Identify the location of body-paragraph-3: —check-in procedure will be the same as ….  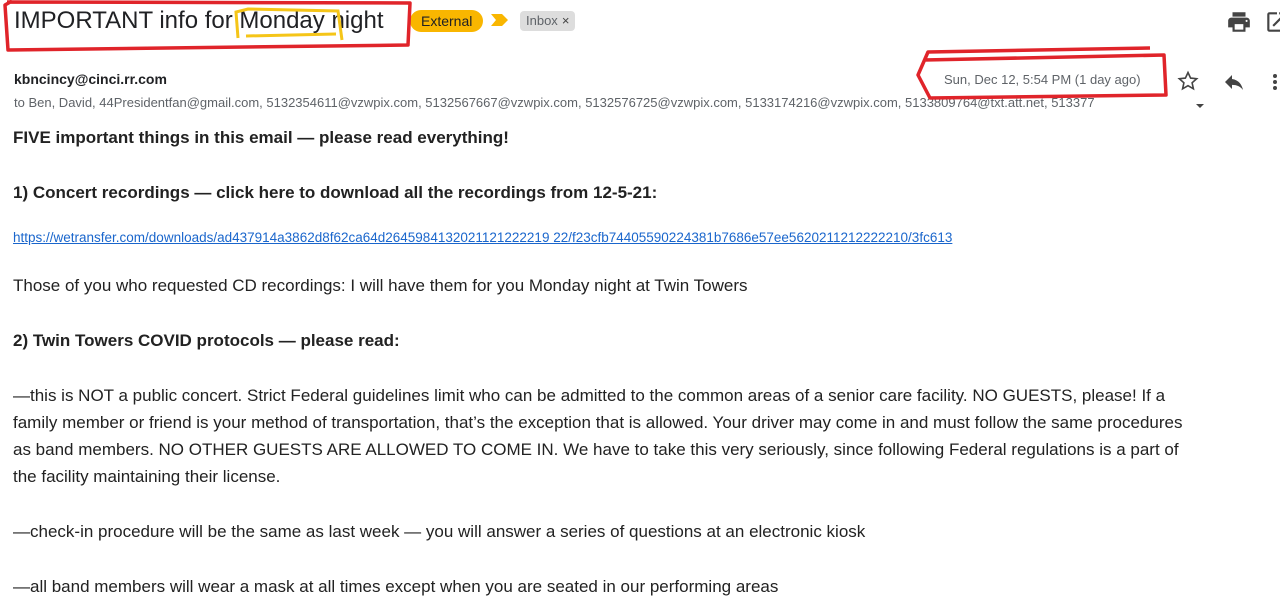
(439, 531).